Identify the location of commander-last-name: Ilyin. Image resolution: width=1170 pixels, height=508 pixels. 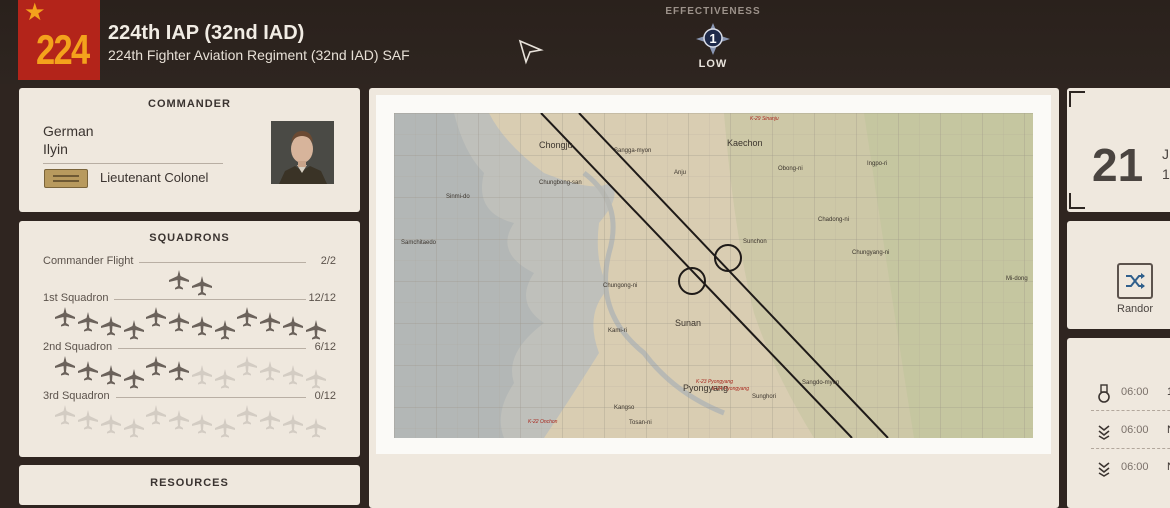
(55, 149).